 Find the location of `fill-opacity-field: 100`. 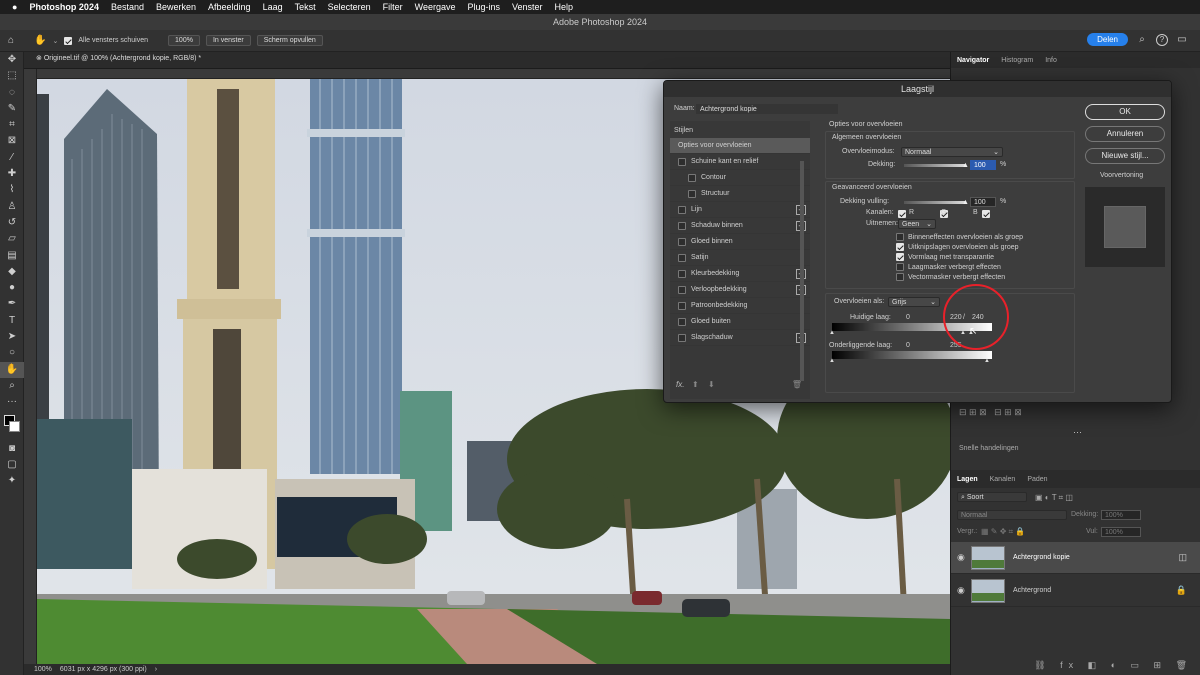

fill-opacity-field: 100 is located at coordinates (983, 202).